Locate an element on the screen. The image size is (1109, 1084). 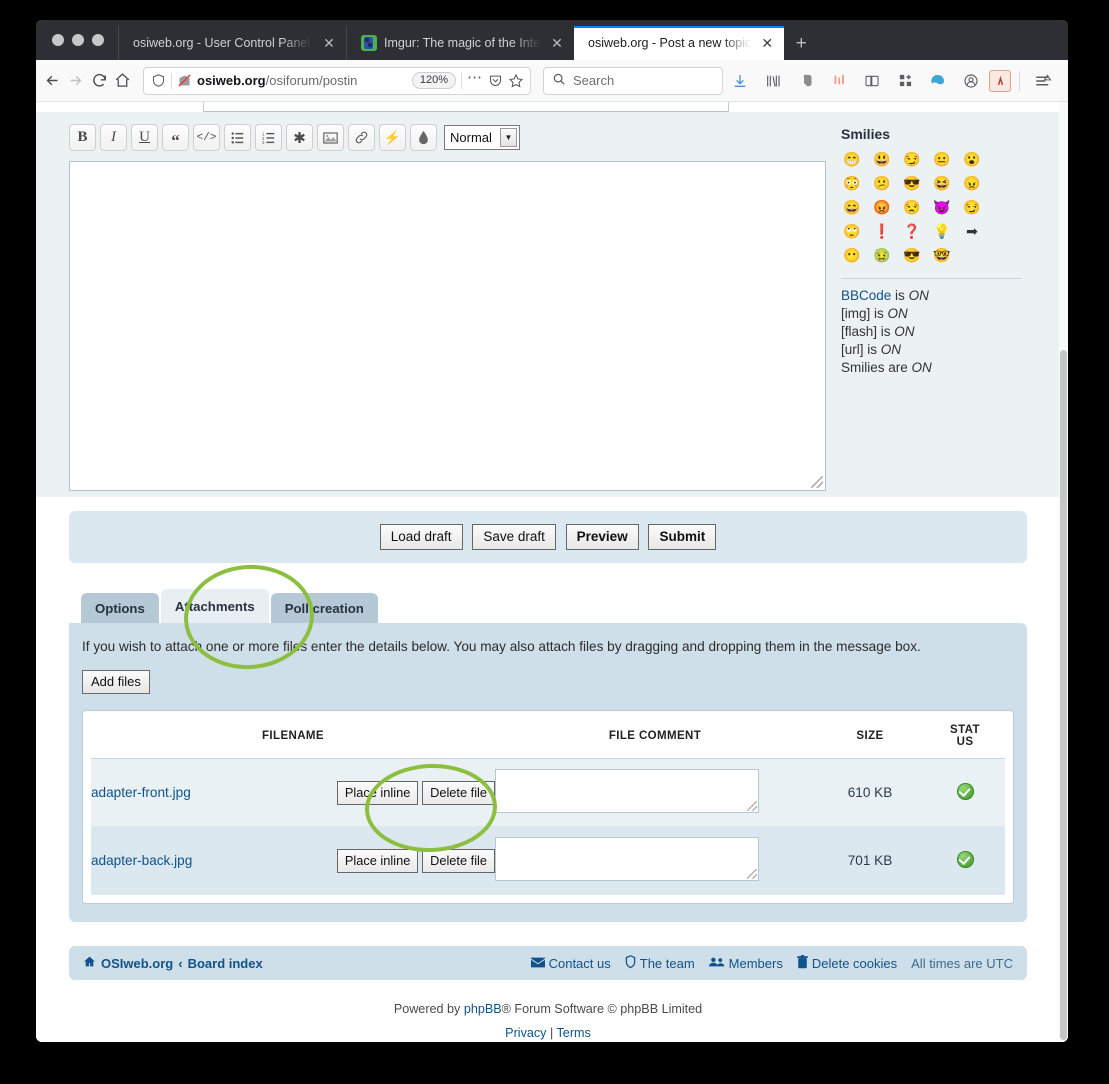
smiley-icon: 😠 is located at coordinates (972, 183).